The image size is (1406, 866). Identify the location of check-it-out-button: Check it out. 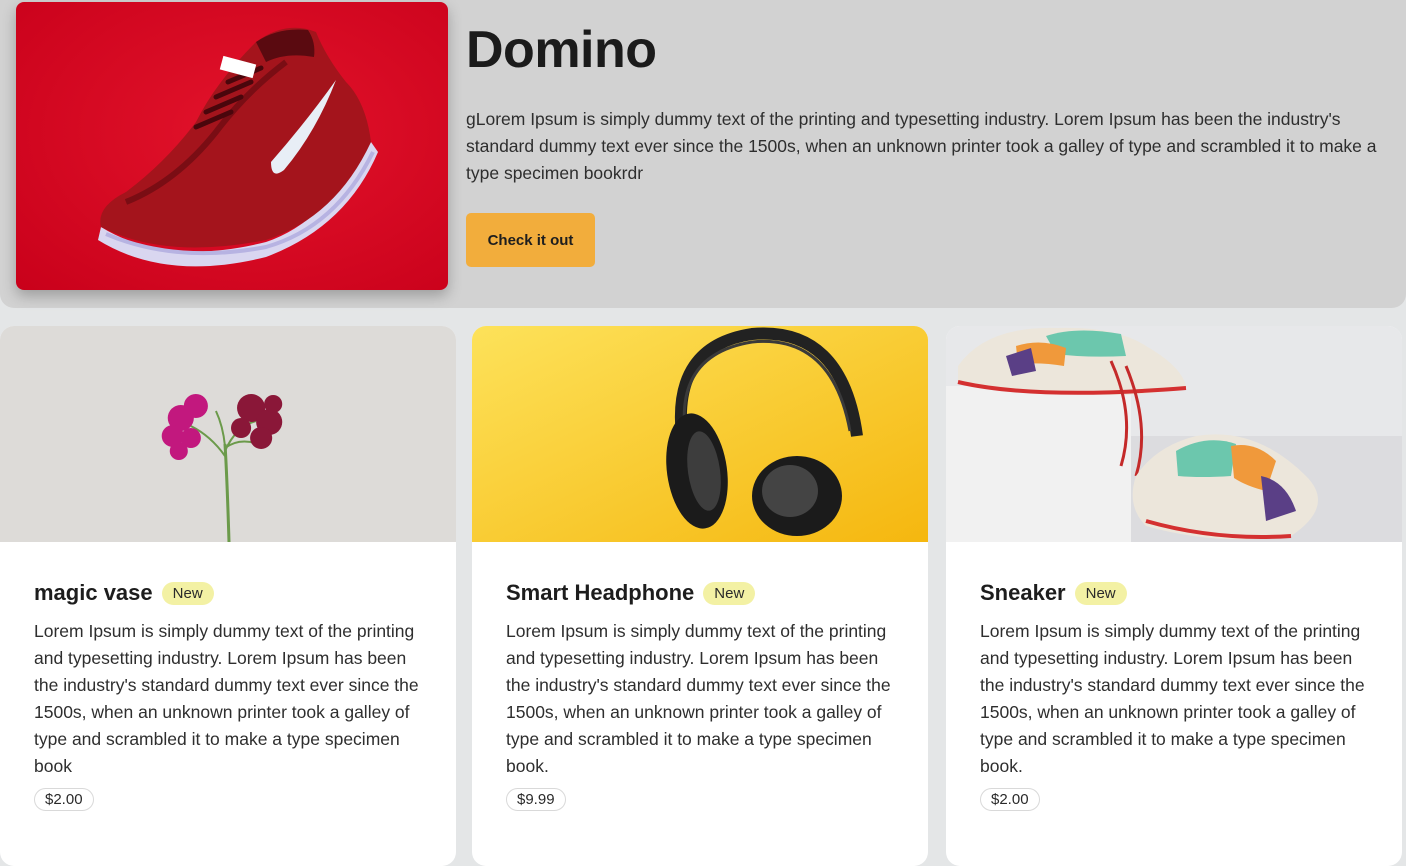
(530, 240).